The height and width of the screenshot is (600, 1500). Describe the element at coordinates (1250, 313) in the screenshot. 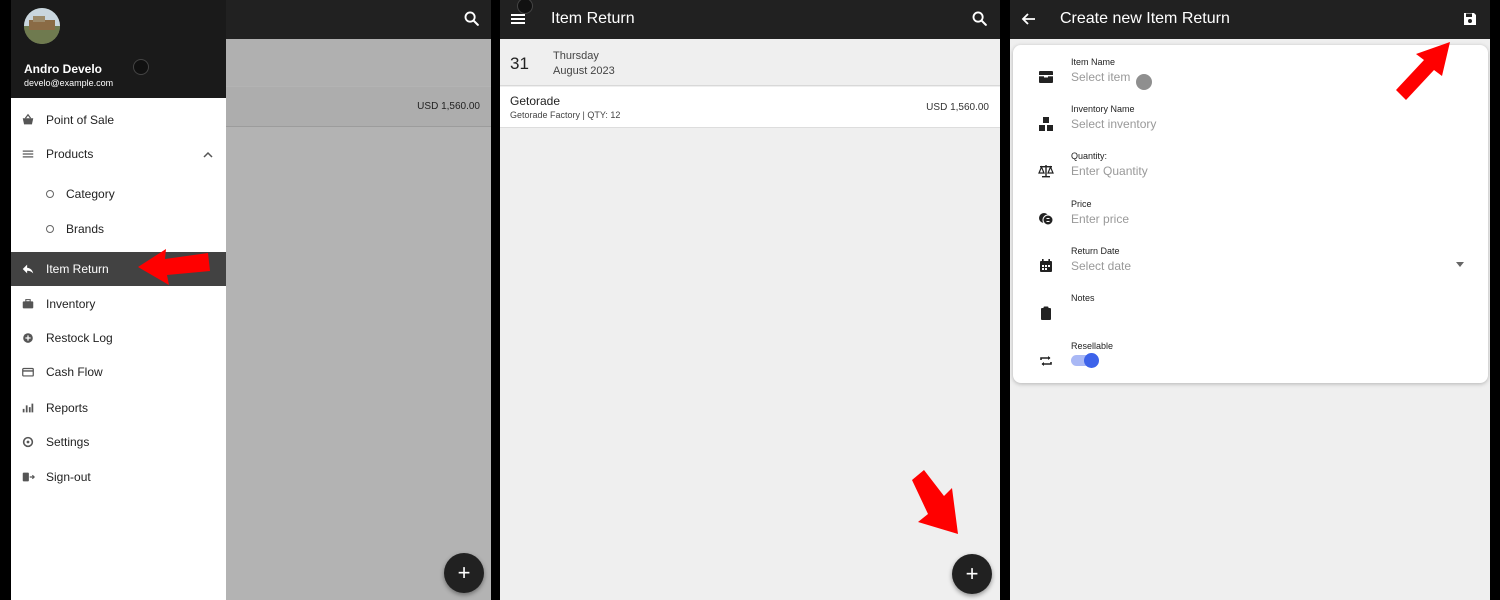

I see `notes-field: Notes` at that location.